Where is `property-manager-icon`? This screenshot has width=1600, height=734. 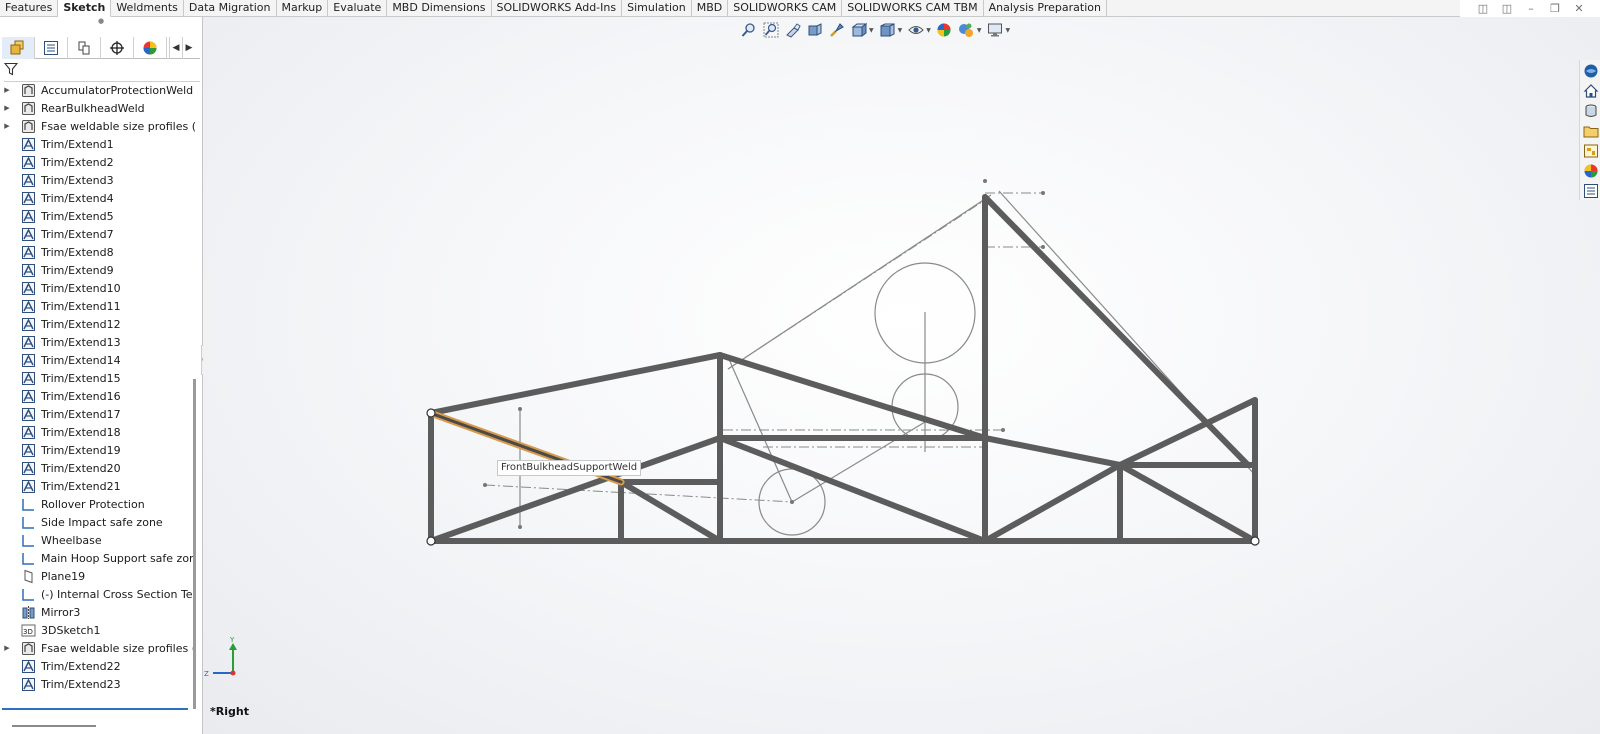 property-manager-icon is located at coordinates (51, 48).